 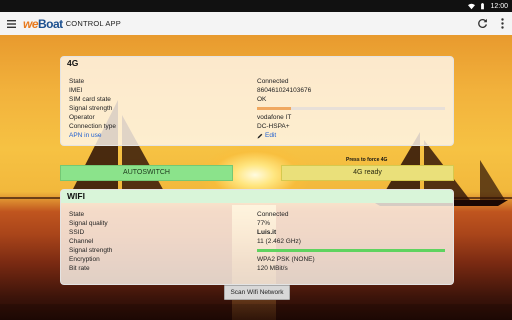 I want to click on autoswitch-button: AUTOSWITCH, so click(x=146, y=173).